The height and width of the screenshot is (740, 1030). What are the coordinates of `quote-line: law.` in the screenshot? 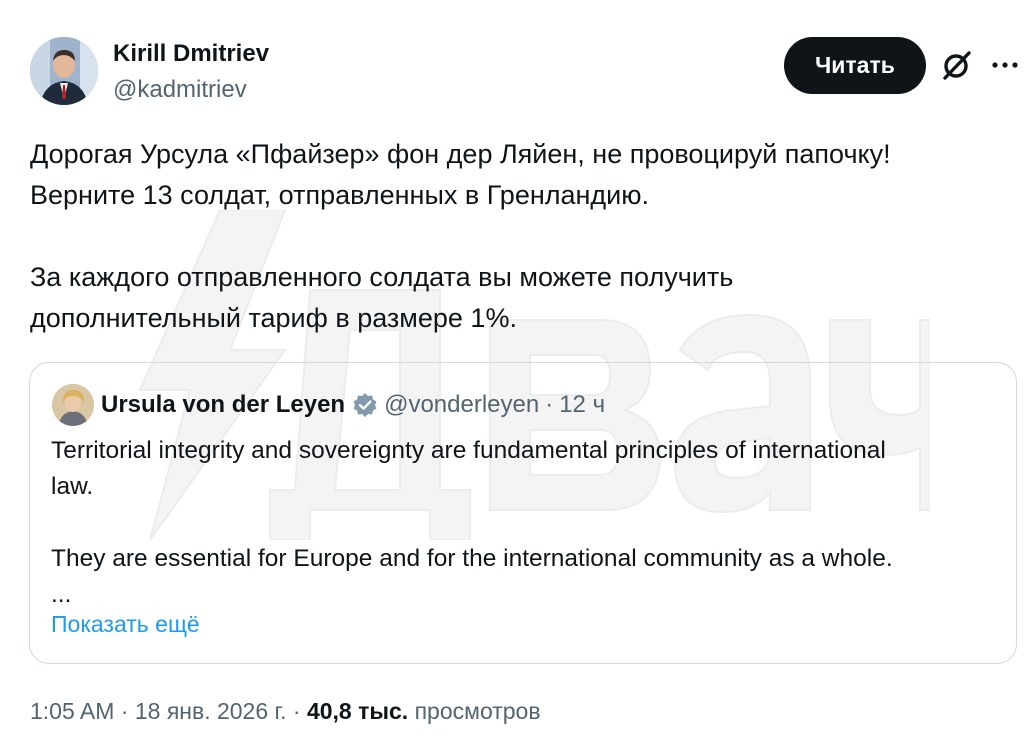 It's located at (72, 486).